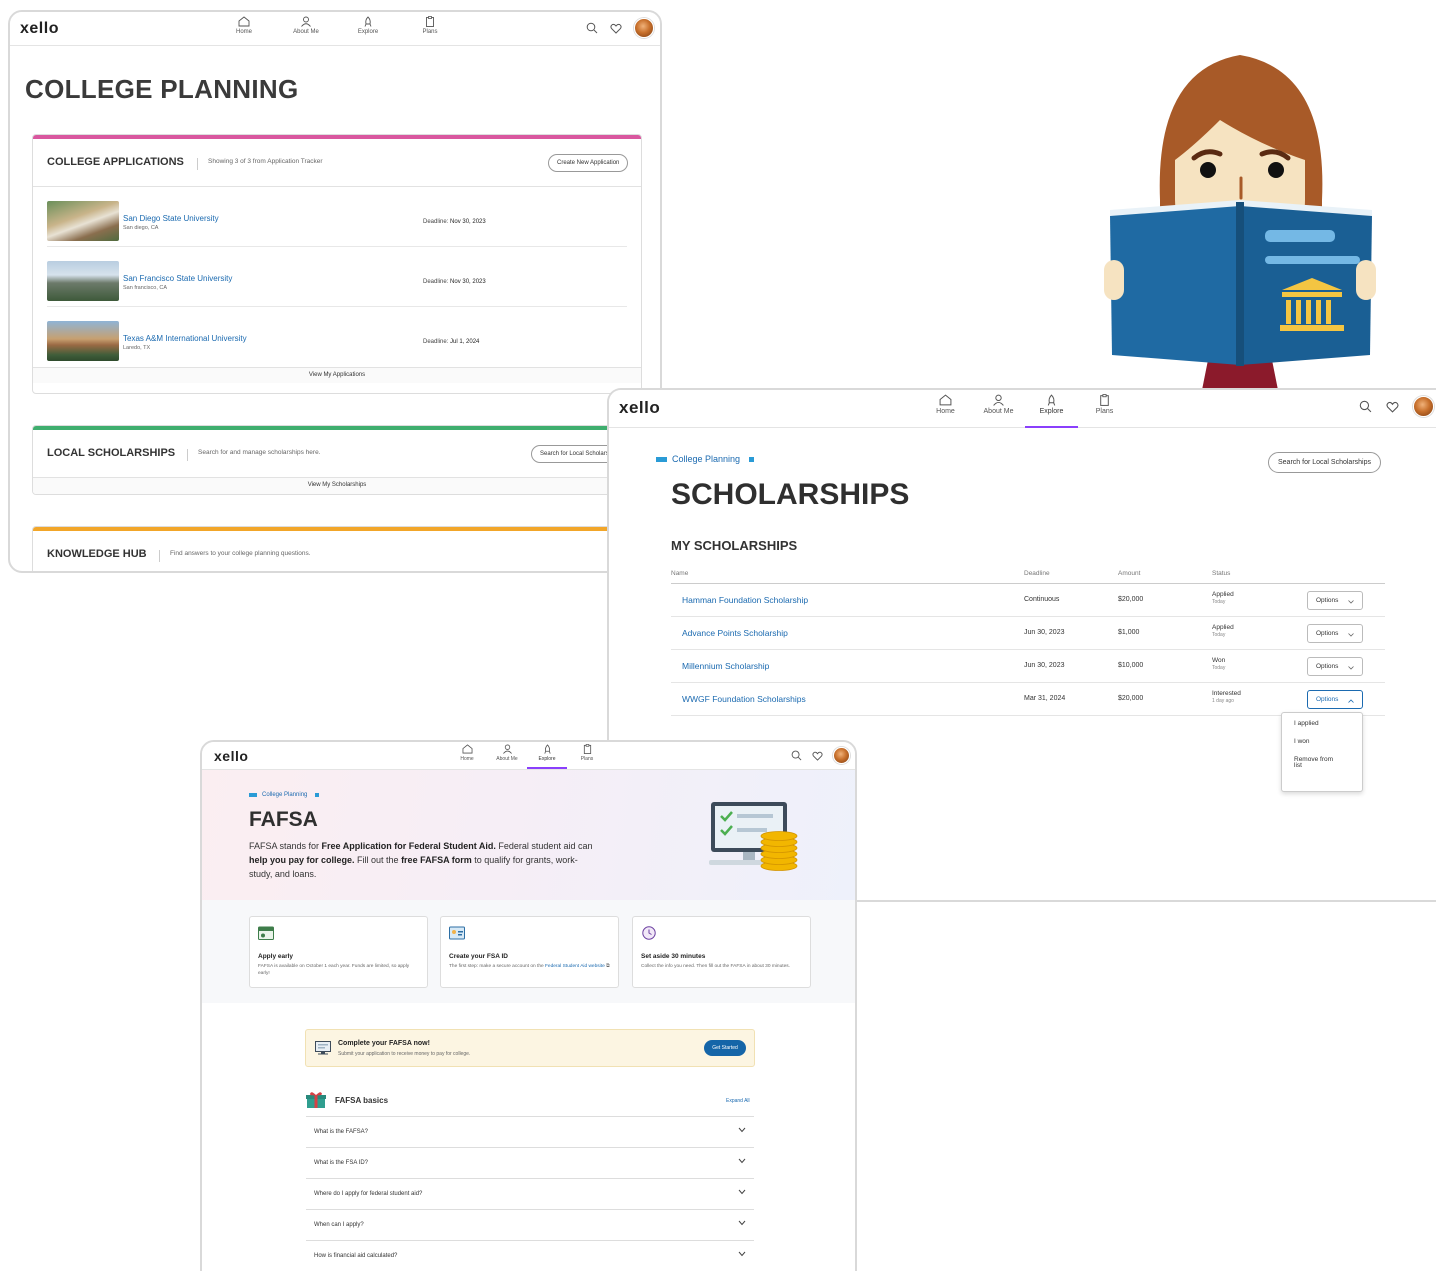  What do you see at coordinates (171, 218) in the screenshot?
I see `college-name: San Diego State University` at bounding box center [171, 218].